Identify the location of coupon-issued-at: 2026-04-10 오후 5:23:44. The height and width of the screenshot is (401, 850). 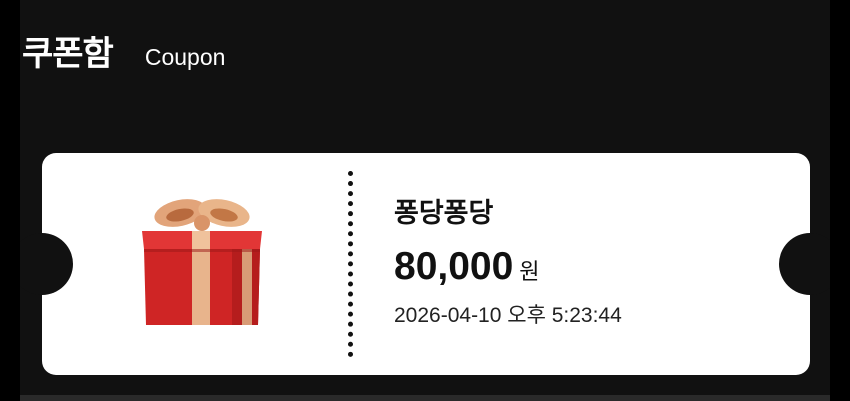
(508, 315).